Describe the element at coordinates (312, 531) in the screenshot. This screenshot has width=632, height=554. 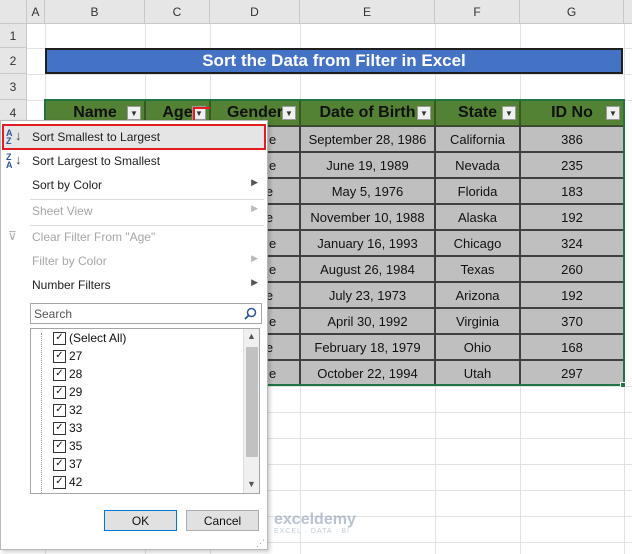
I see `watermark-tagline: EXCEL · DATA · BI` at that location.